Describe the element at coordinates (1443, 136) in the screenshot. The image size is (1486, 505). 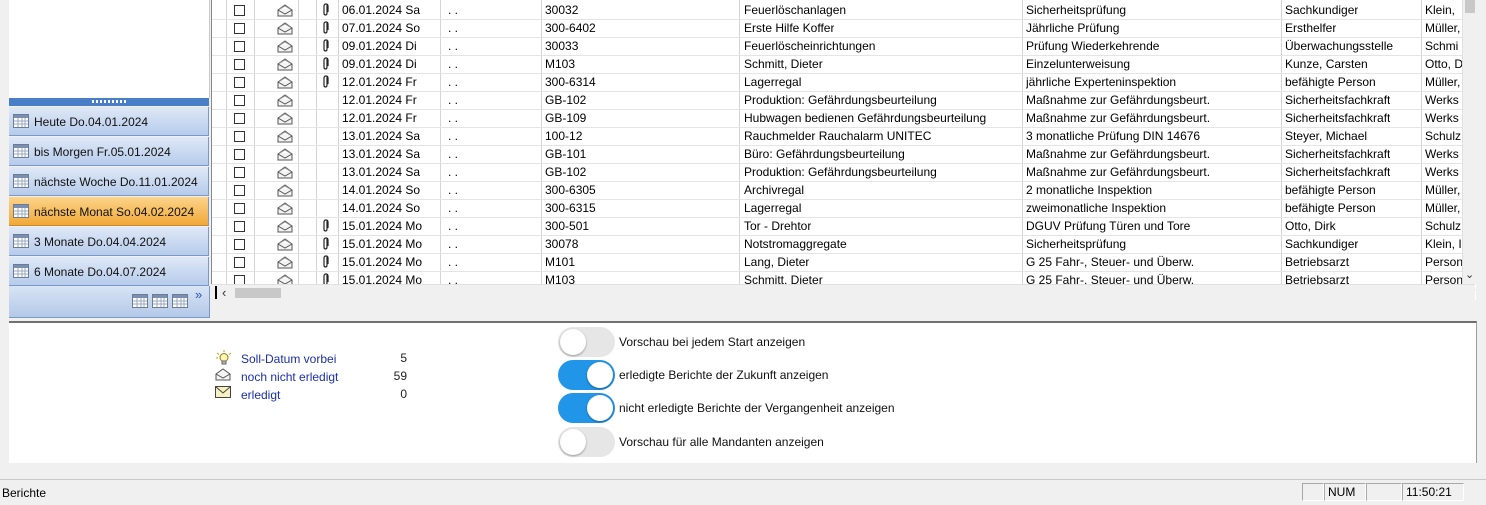
I see `cell-person: Schulz` at that location.